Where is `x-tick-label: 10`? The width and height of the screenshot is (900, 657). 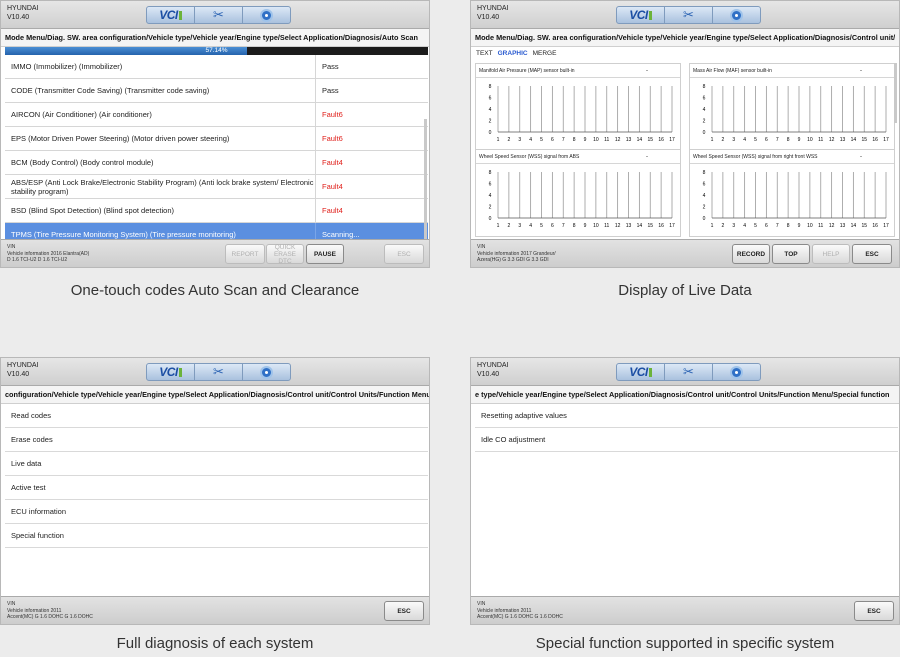 x-tick-label: 10 is located at coordinates (596, 140).